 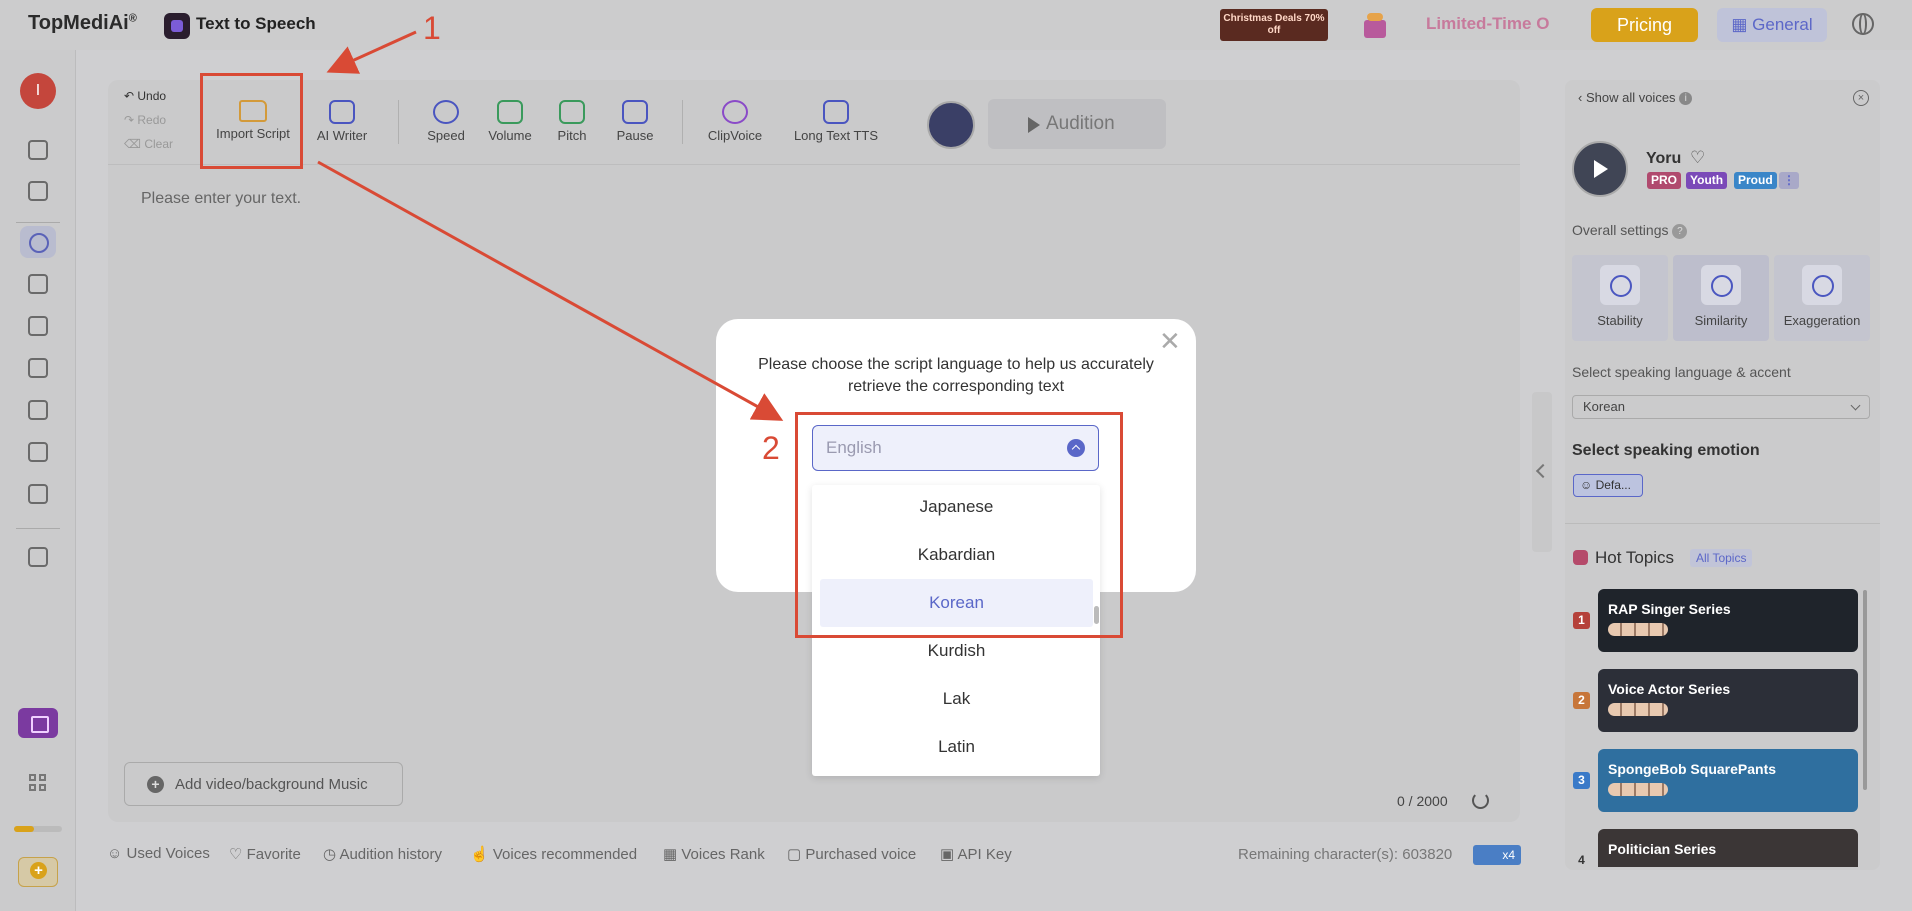 I want to click on topic-card-politician: Politician Series, so click(x=1728, y=848).